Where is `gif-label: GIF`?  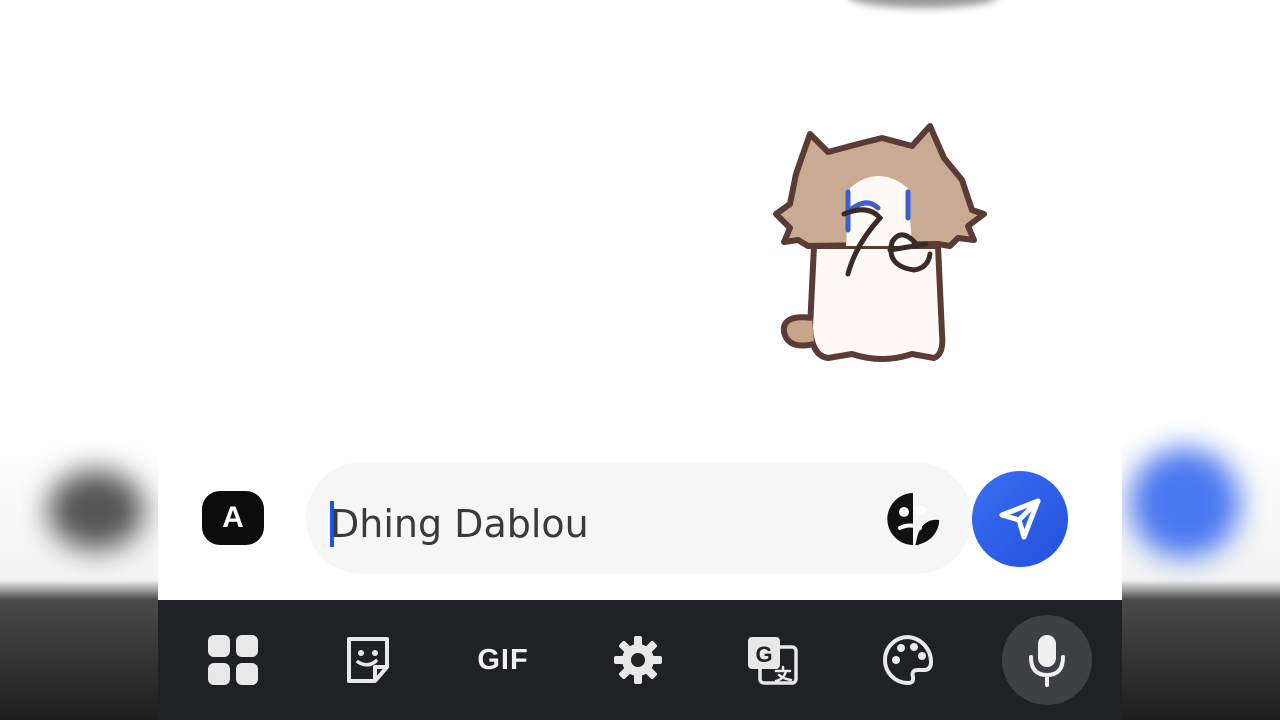 gif-label: GIF is located at coordinates (503, 659).